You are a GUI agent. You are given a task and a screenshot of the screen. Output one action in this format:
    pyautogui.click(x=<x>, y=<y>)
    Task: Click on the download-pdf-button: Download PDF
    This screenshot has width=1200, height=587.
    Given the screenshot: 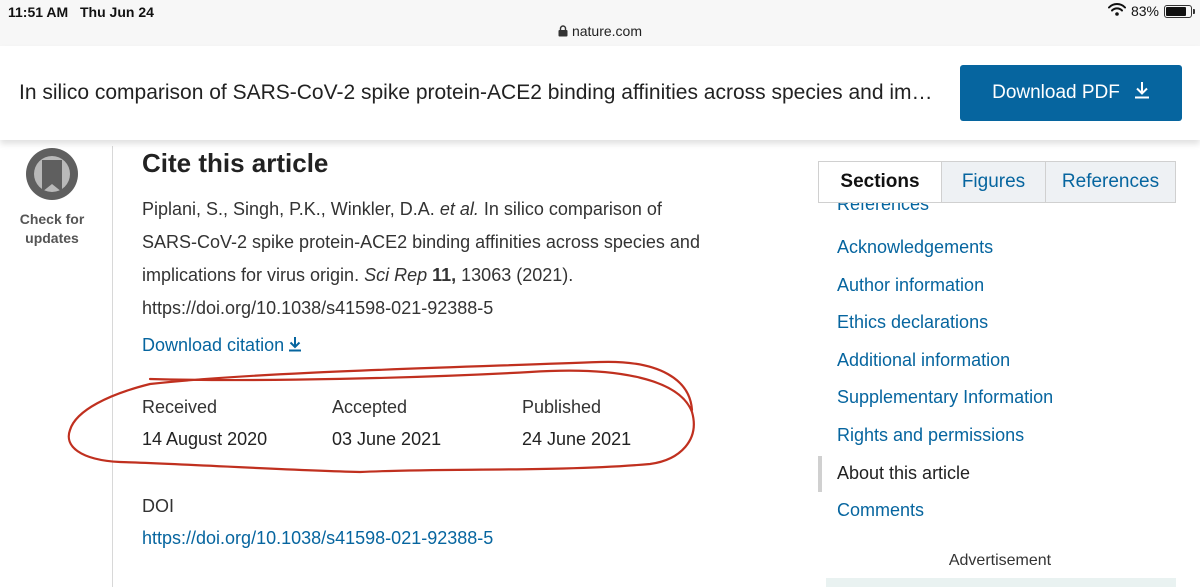 What is the action you would take?
    pyautogui.click(x=1071, y=93)
    